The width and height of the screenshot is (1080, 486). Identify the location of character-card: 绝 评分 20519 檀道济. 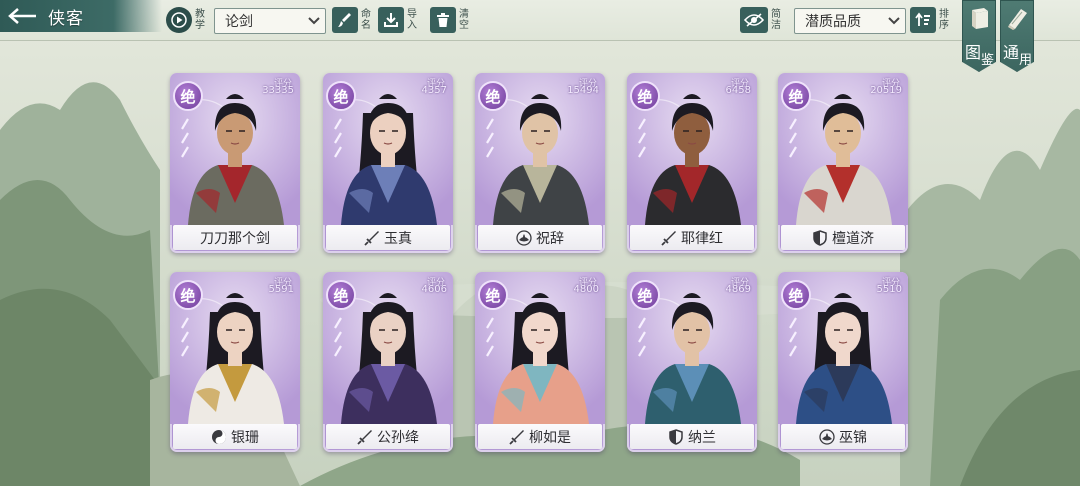
(843, 163).